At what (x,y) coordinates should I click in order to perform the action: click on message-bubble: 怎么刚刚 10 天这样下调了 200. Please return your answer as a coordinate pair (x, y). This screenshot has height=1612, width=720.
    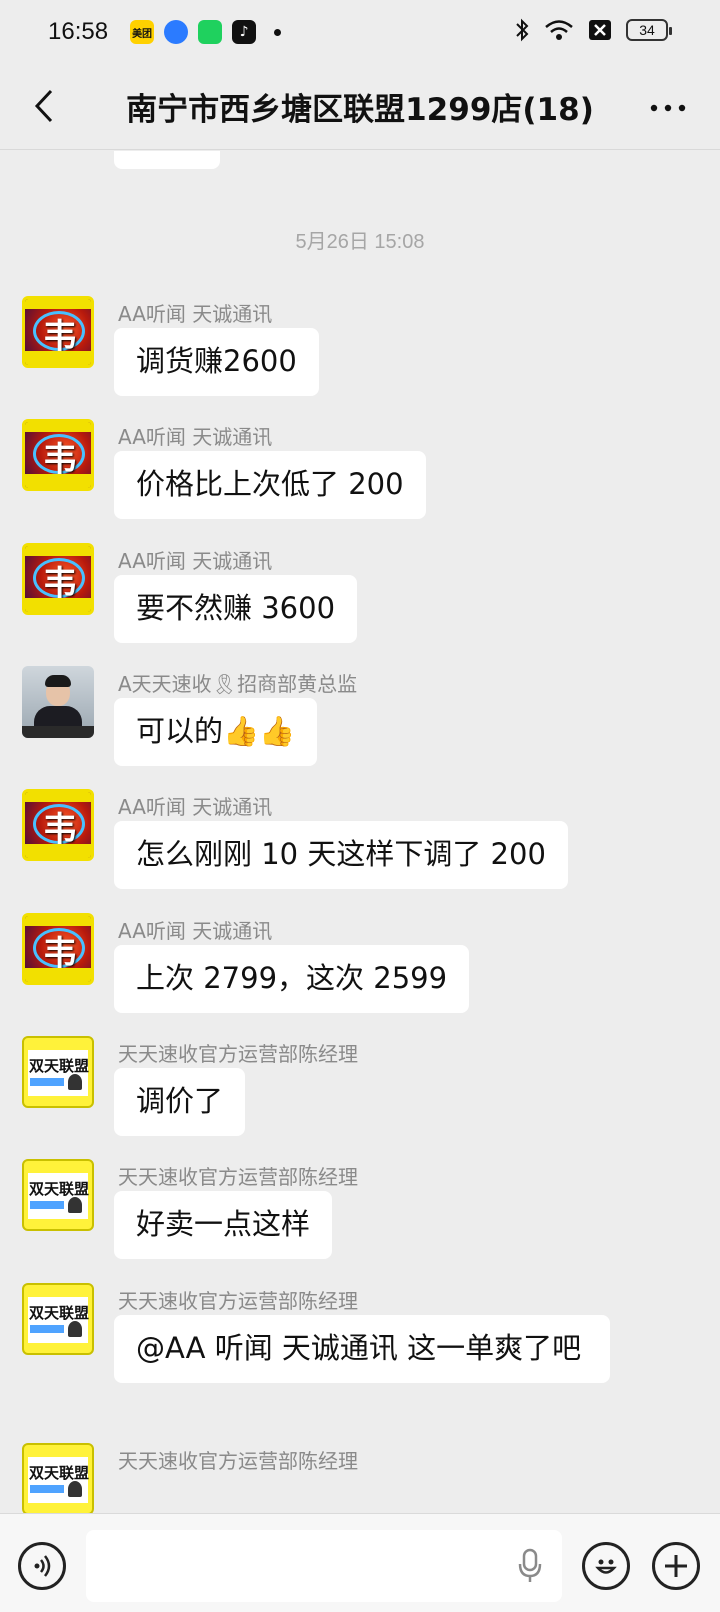
    Looking at the image, I should click on (341, 855).